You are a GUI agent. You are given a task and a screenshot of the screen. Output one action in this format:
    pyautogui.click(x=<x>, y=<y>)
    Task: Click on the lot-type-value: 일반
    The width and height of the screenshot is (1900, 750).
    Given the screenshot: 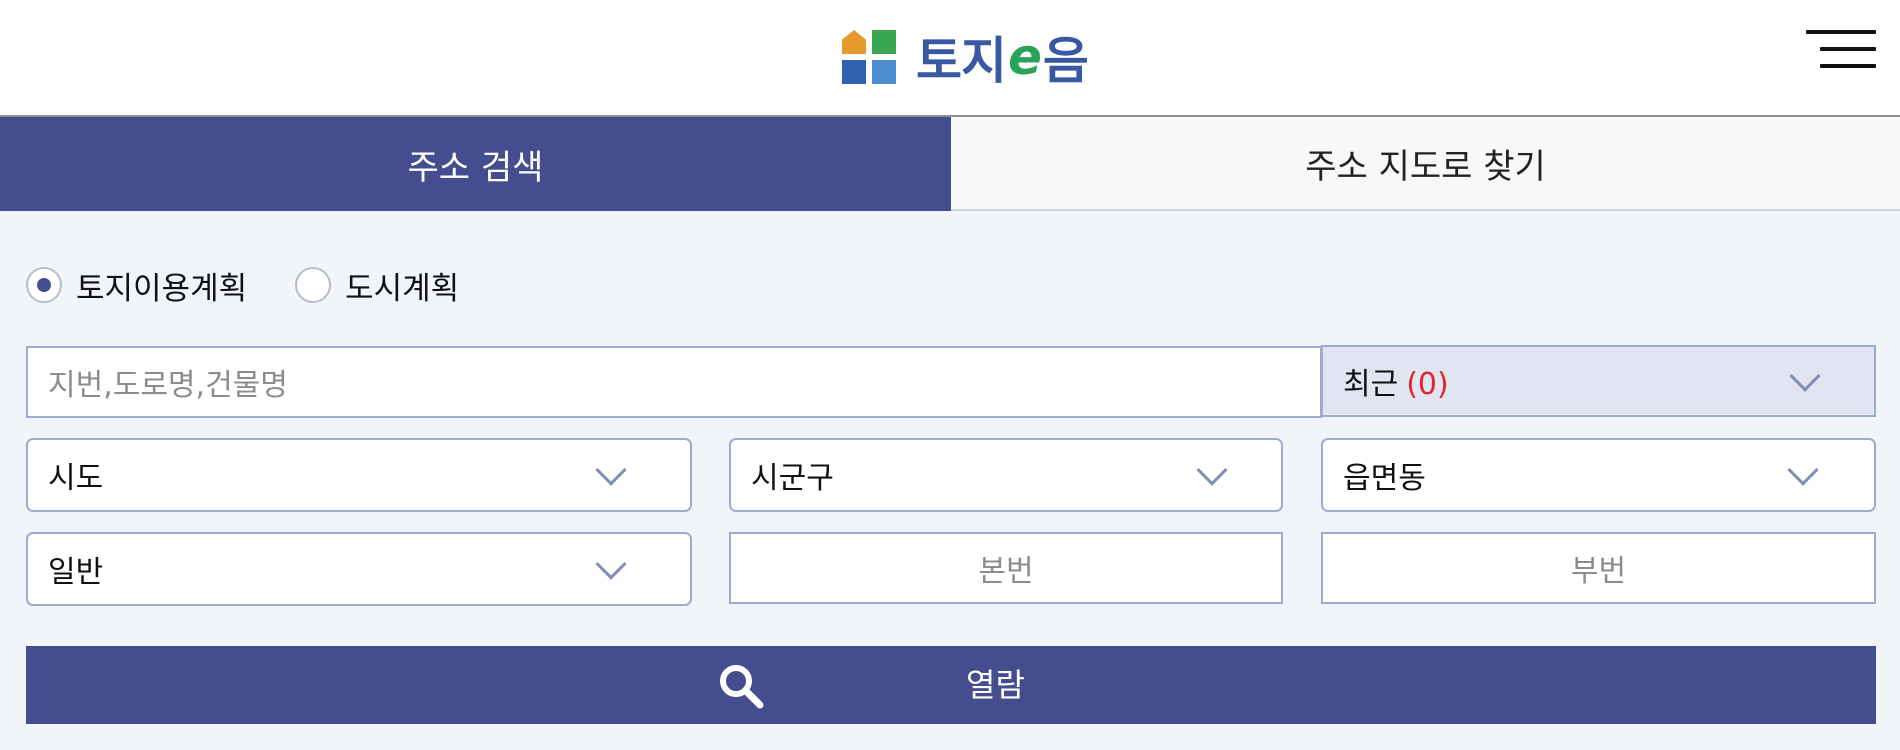 What is the action you would take?
    pyautogui.click(x=76, y=572)
    